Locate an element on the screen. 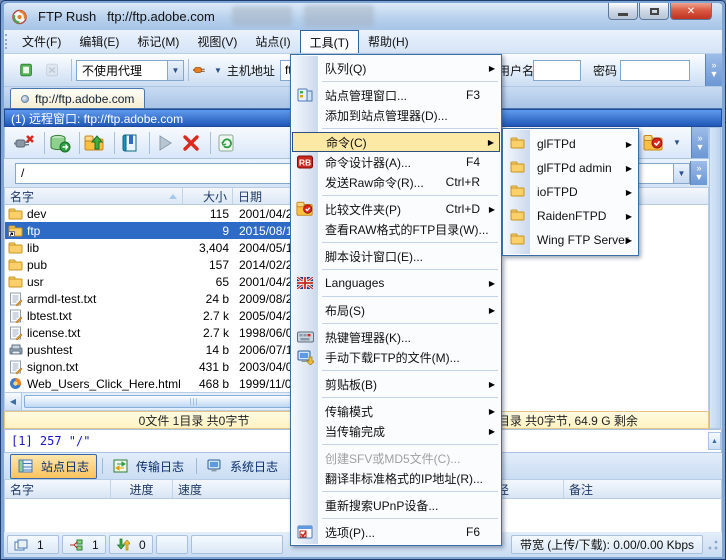 This screenshot has height=560, width=726. tools-menu-item-15: 传输模式 ▶ is located at coordinates (396, 411).